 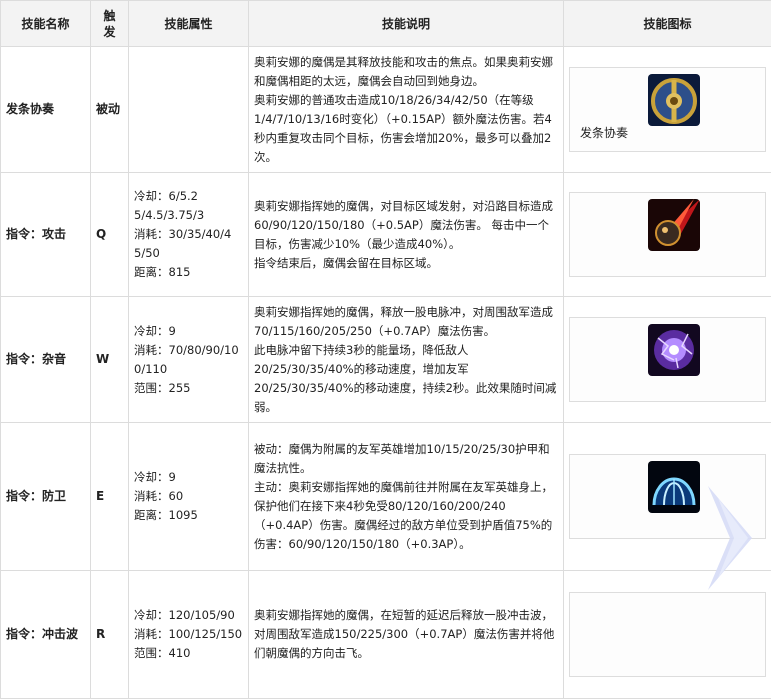 What do you see at coordinates (188, 196) in the screenshot?
I see `attribute-line: 冷却：6/5.2` at bounding box center [188, 196].